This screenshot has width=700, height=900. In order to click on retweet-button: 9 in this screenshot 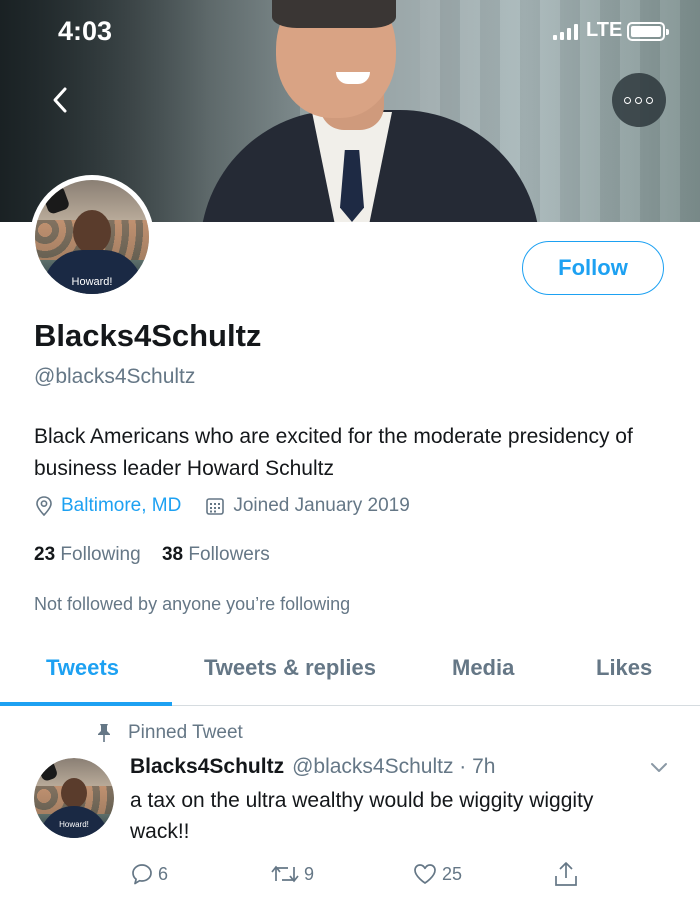, I will do `click(292, 874)`.